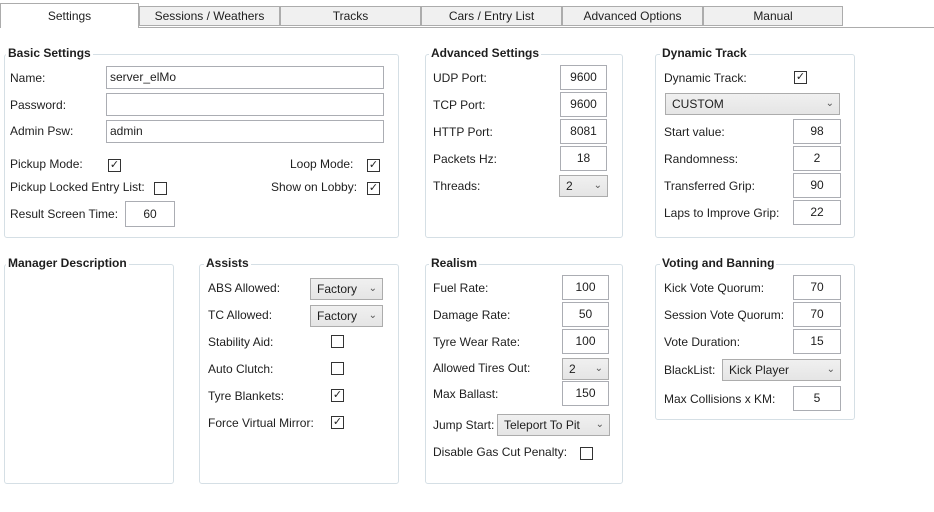  I want to click on kick-vote-quorum-field: 70, so click(817, 287).